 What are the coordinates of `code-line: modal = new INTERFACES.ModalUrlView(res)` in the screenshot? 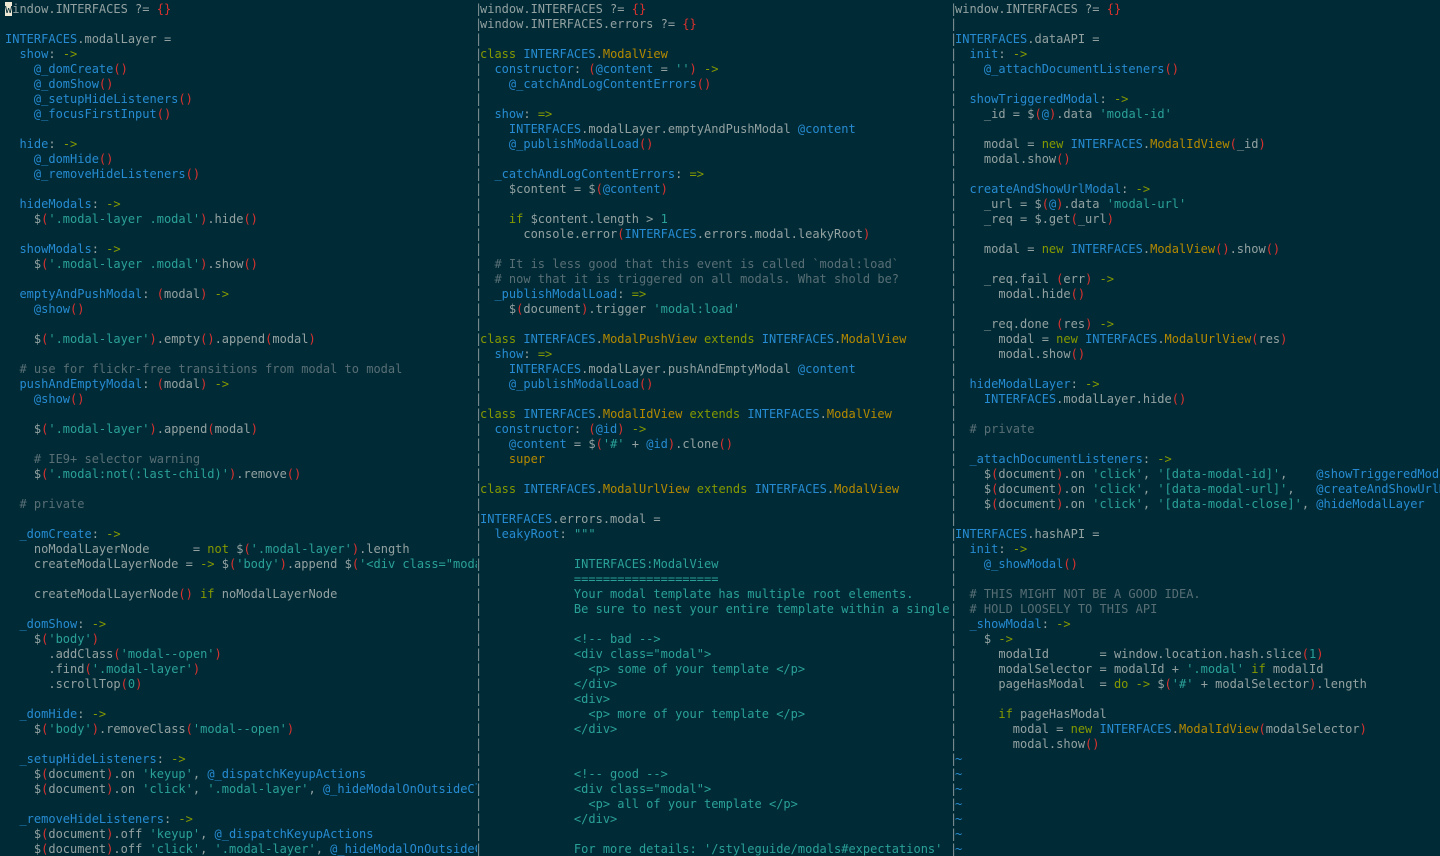 It's located at (1197, 339).